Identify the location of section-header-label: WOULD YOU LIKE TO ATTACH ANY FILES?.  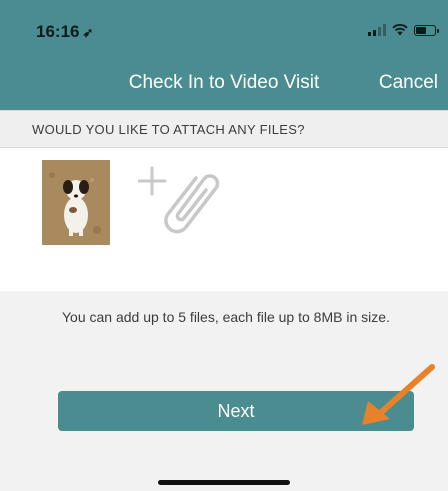
(168, 129).